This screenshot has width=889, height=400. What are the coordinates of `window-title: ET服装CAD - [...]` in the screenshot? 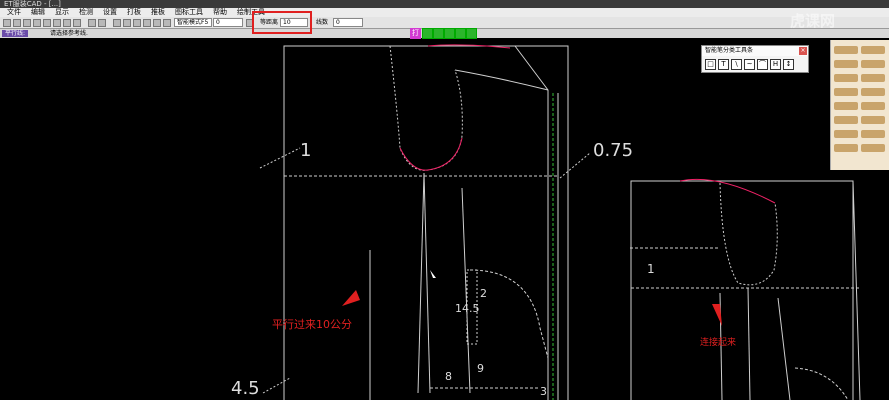 It's located at (32, 4).